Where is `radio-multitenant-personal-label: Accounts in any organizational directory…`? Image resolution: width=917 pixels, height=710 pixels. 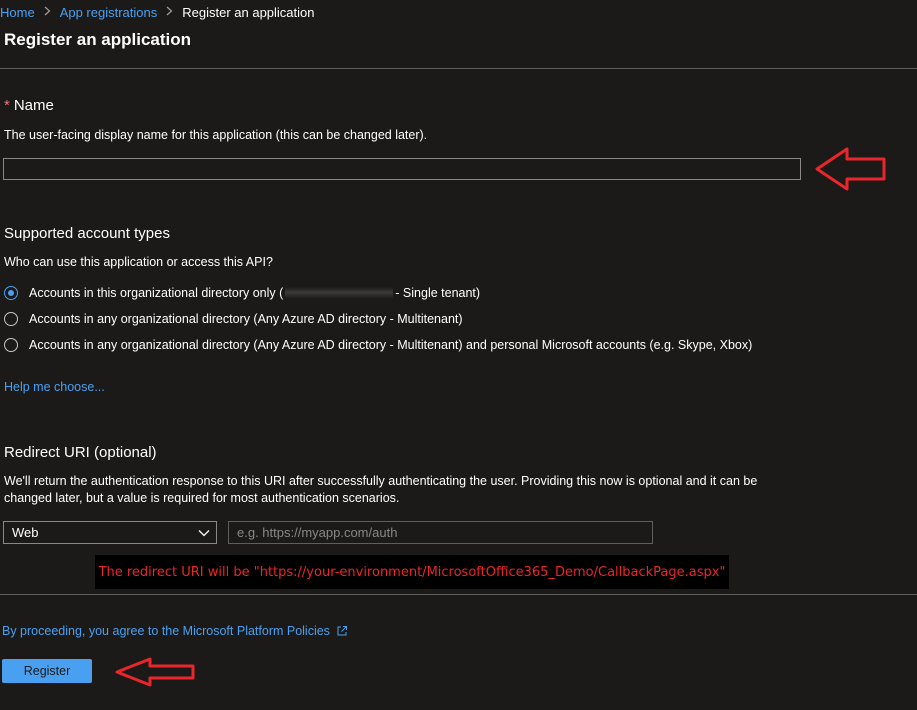
radio-multitenant-personal-label: Accounts in any organizational directory… is located at coordinates (391, 345).